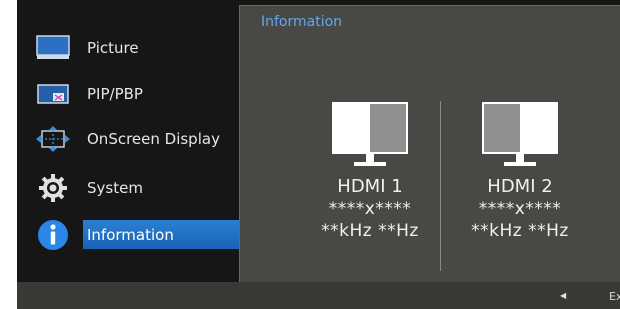 Image resolution: width=620 pixels, height=309 pixels. I want to click on osd-move-icon, so click(53, 139).